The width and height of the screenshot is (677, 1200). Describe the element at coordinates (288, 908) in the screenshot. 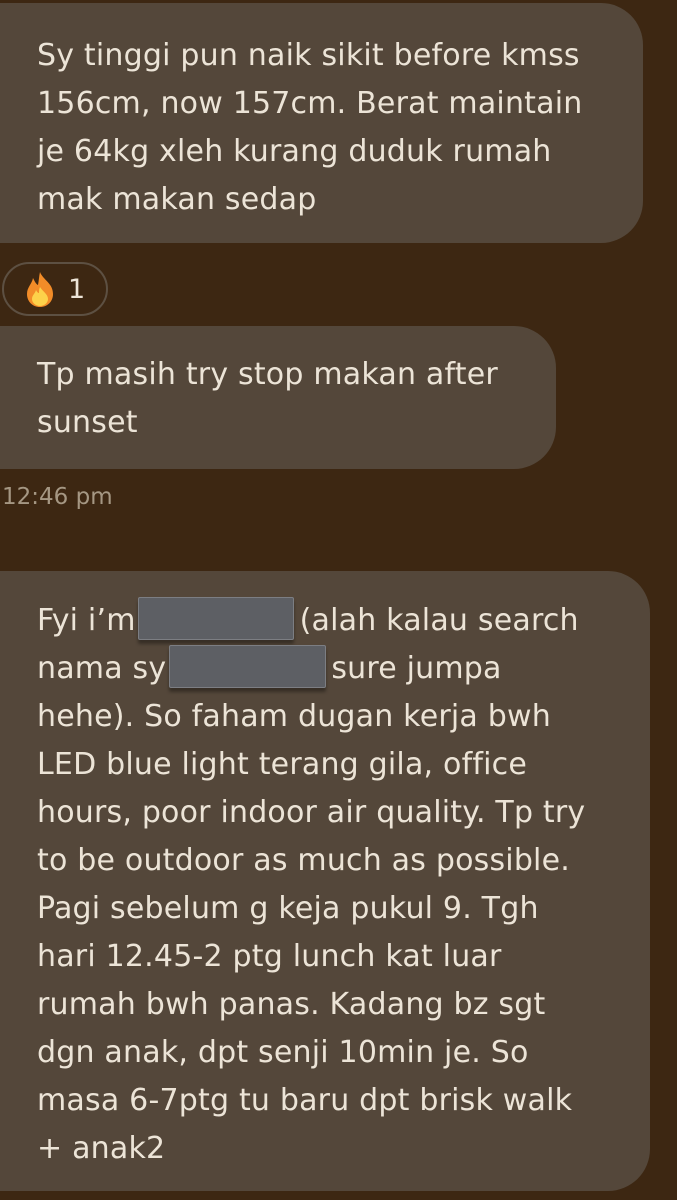

I see `message-text-line: Pagi sebelum g keja pukul 9. Tgh` at that location.